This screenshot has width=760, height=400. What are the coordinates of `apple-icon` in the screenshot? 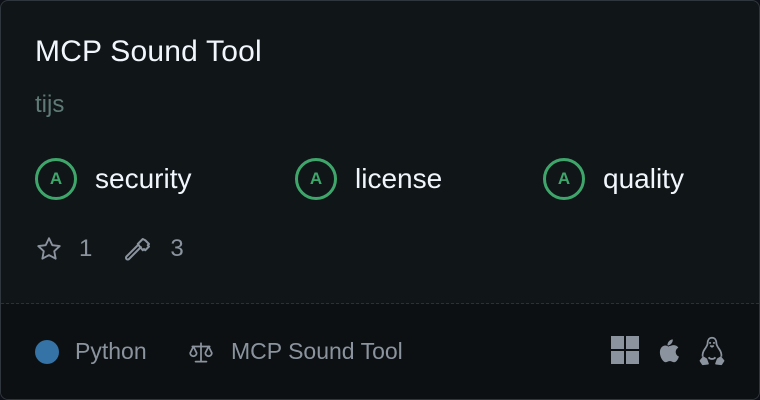 It's located at (669, 351).